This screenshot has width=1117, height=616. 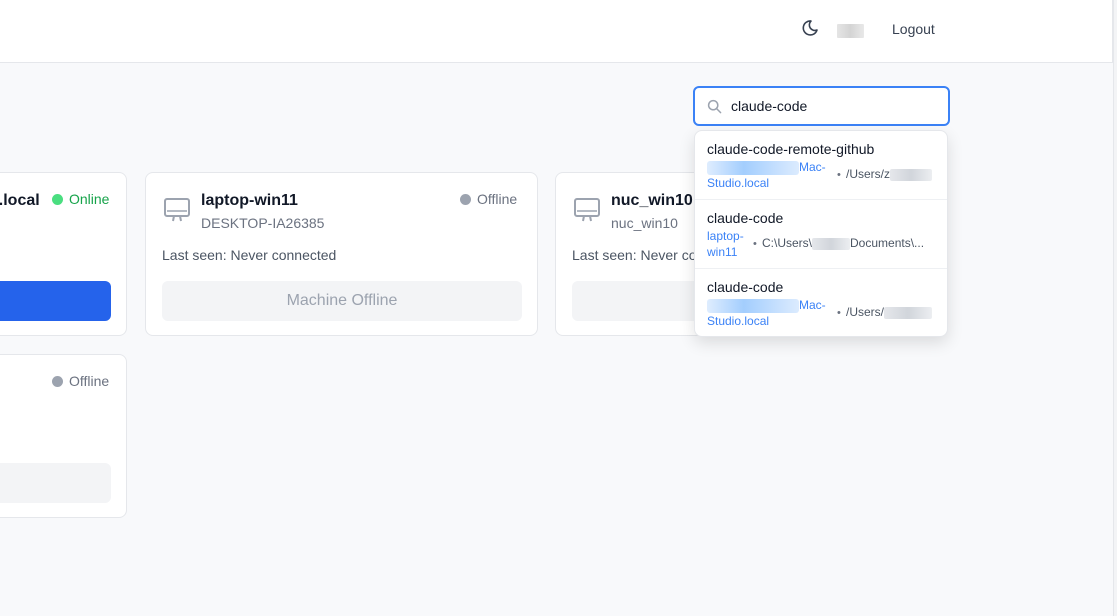 I want to click on session-path: /Users/, so click(x=889, y=312).